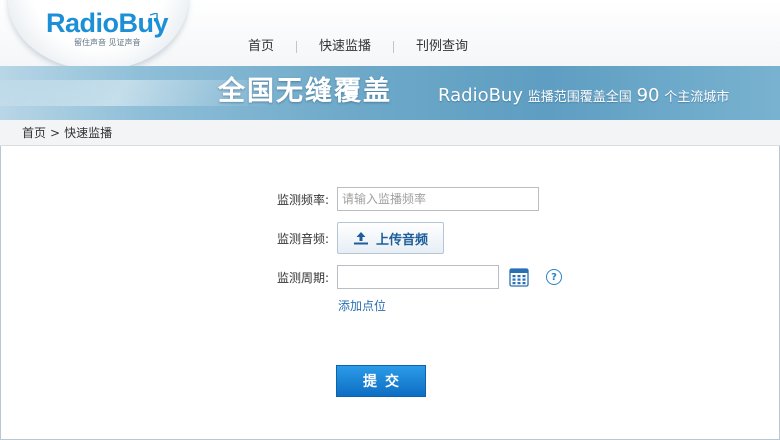 The width and height of the screenshot is (780, 440). Describe the element at coordinates (579, 97) in the screenshot. I see `banner-desc-prefix: 监播范围覆盖全国` at that location.